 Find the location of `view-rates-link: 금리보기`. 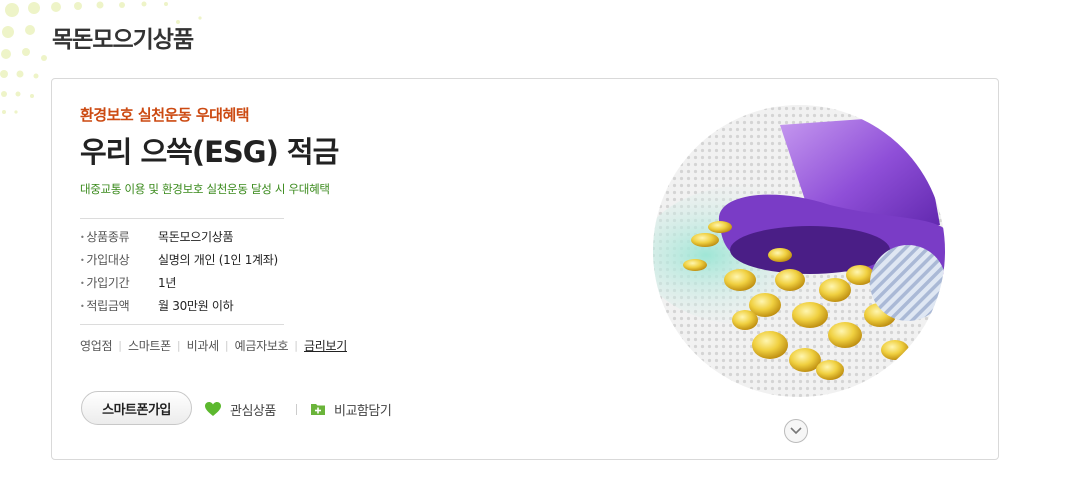

view-rates-link: 금리보기 is located at coordinates (325, 345).